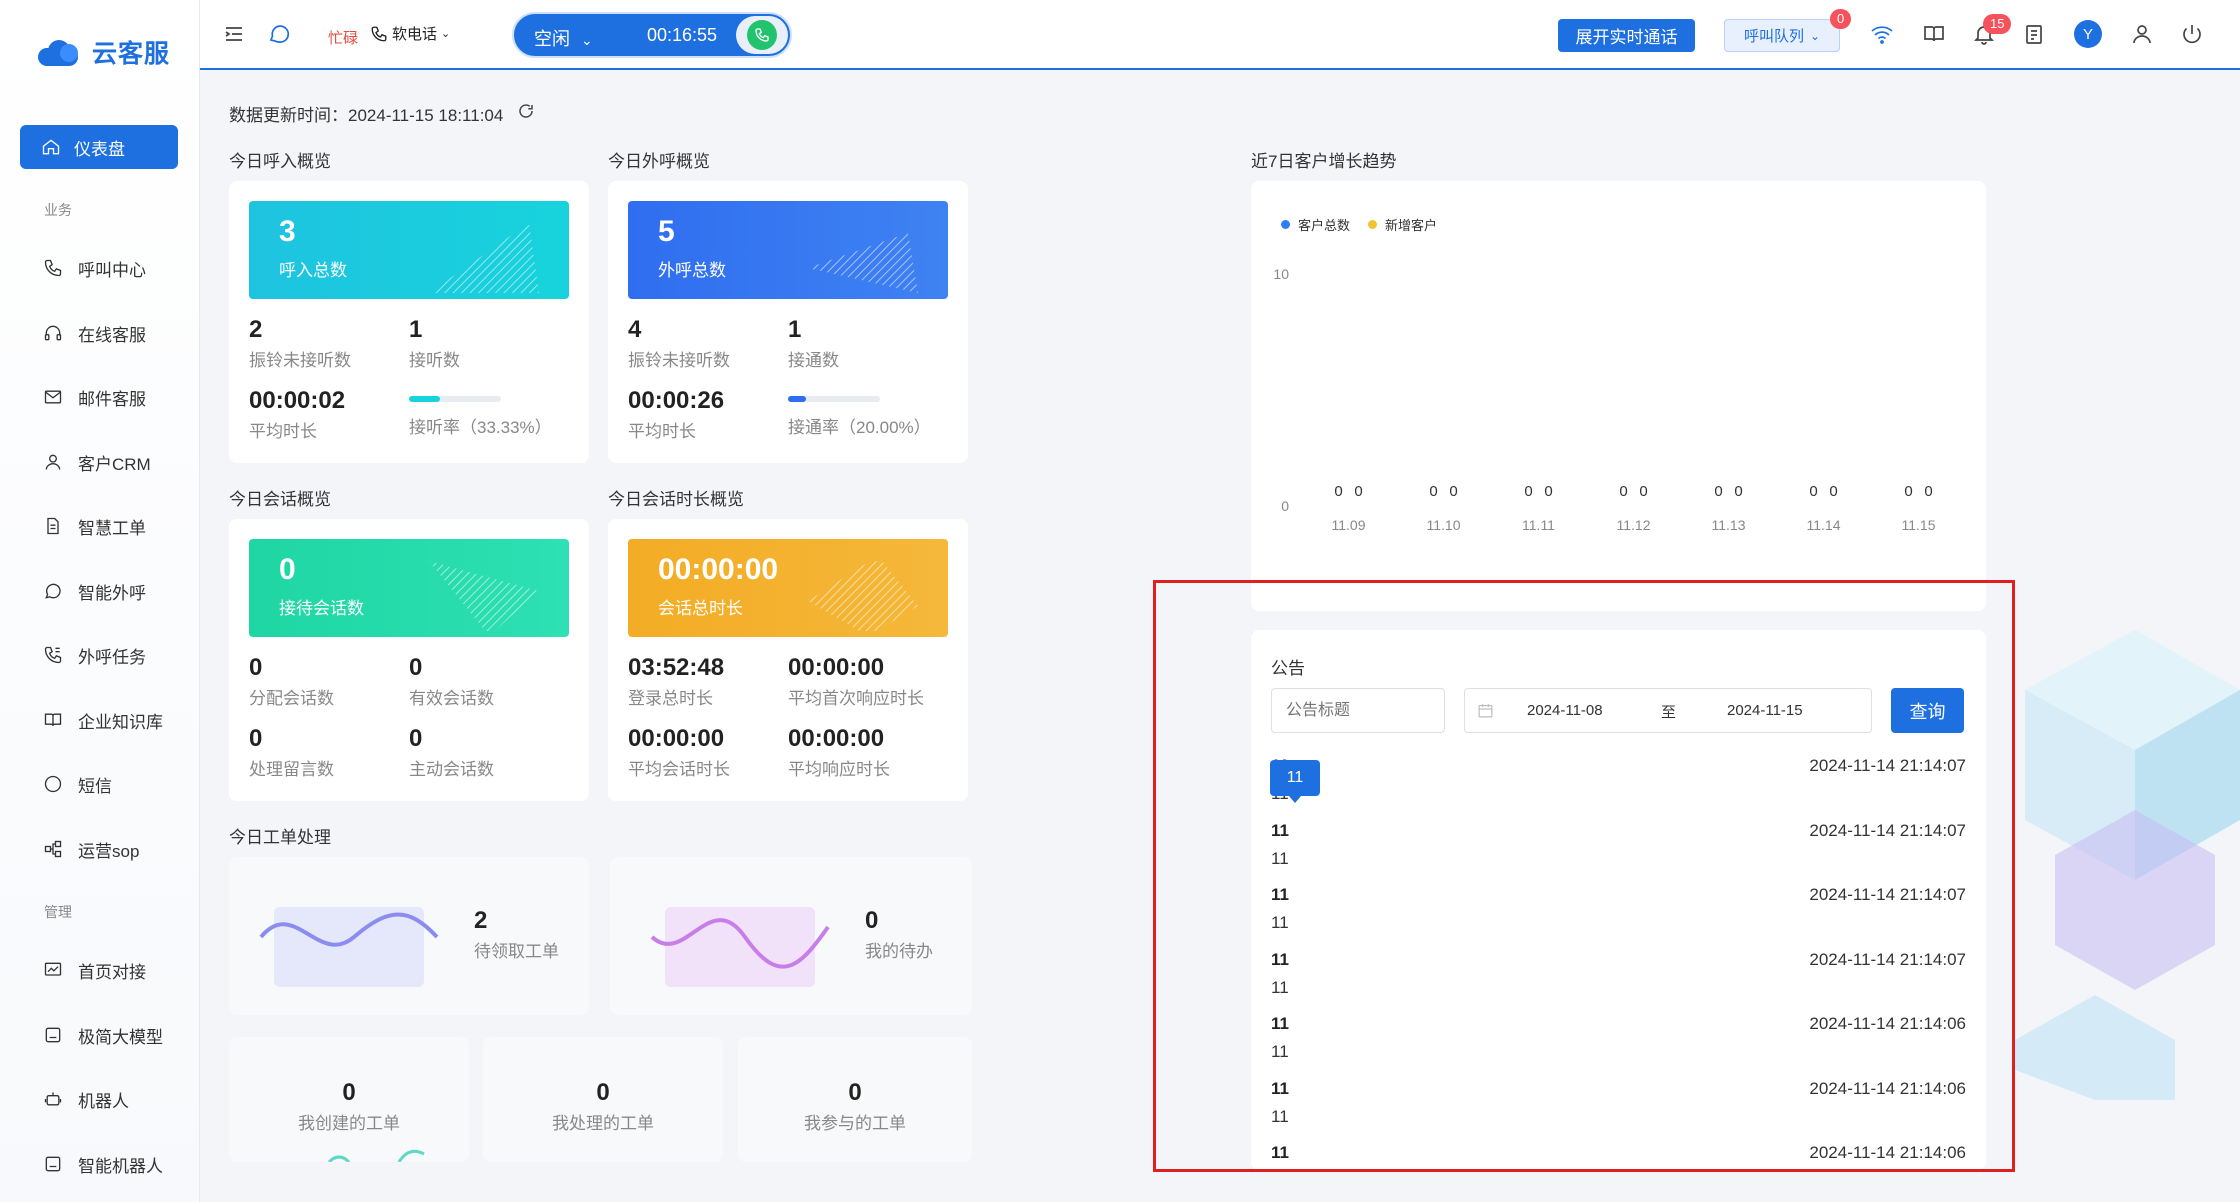 The width and height of the screenshot is (2240, 1202). Describe the element at coordinates (1782, 35) in the screenshot. I see `call-queue-button: 呼叫队列 ⌄` at that location.